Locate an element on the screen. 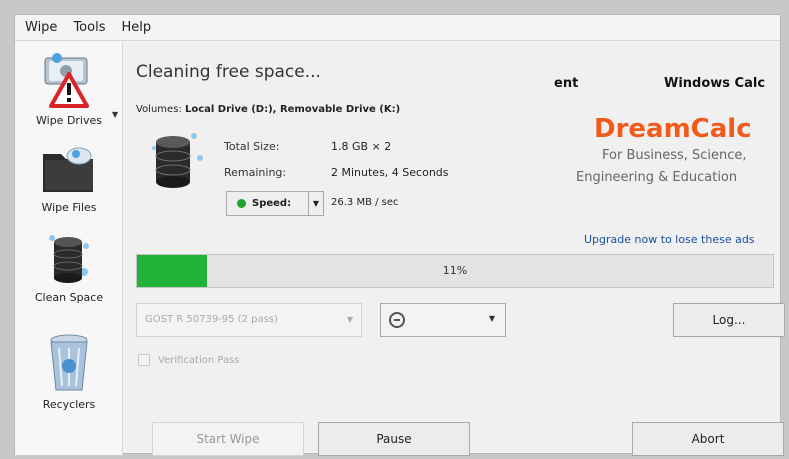 This screenshot has height=459, width=789. ad-headline: Windows Calc is located at coordinates (714, 83).